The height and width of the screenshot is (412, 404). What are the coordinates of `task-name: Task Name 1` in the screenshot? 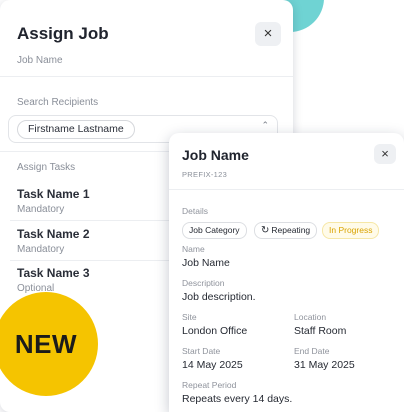 It's located at (53, 194).